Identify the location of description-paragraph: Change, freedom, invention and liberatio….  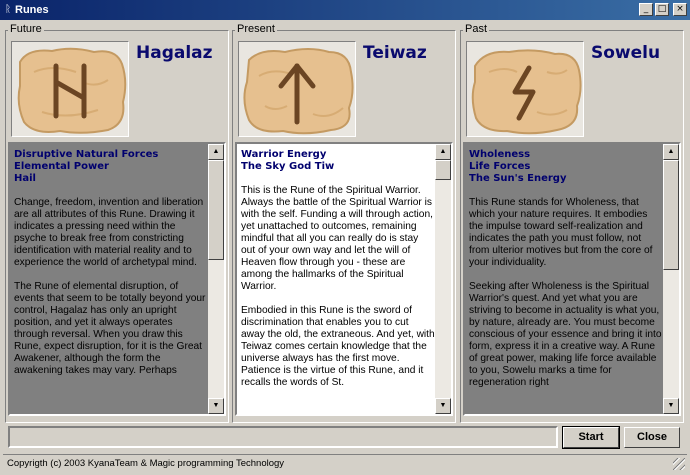
(109, 232).